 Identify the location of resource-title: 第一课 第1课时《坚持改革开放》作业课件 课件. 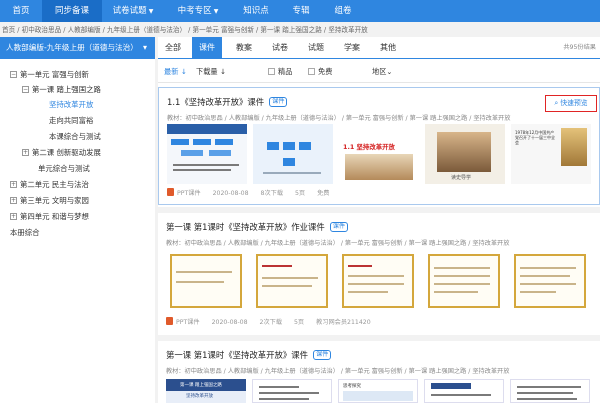
(257, 227).